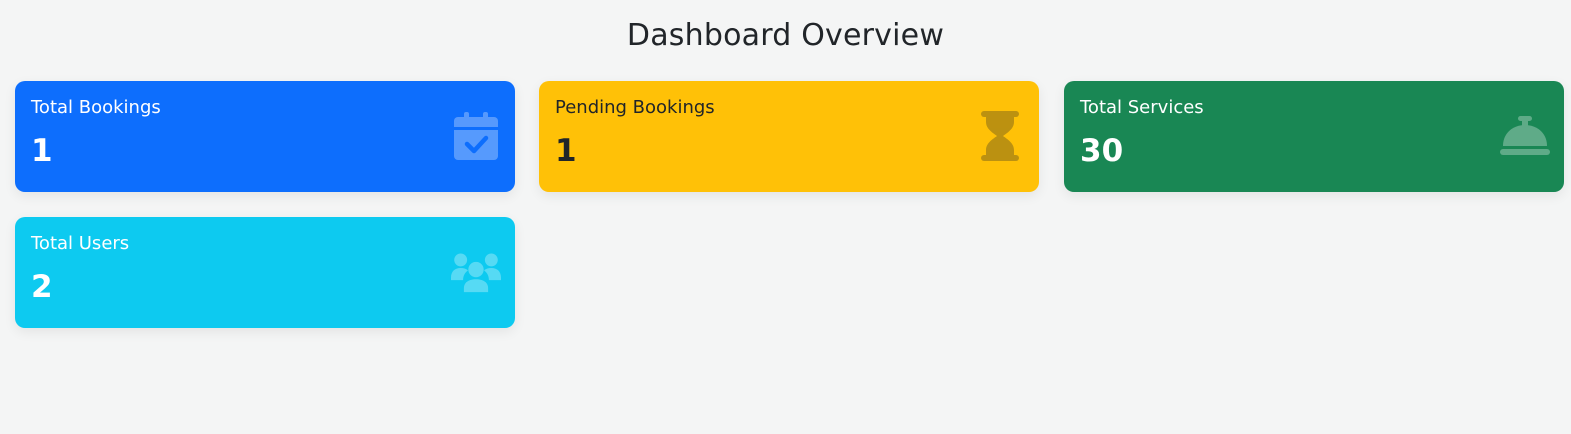 This screenshot has width=1571, height=434. I want to click on stat-card-pending-bookings: Pending Bookings 1, so click(789, 136).